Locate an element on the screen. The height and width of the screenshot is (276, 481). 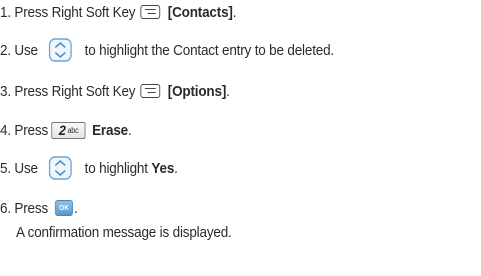
step-3: 3. Press Right Soft Key [Options] . is located at coordinates (115, 91).